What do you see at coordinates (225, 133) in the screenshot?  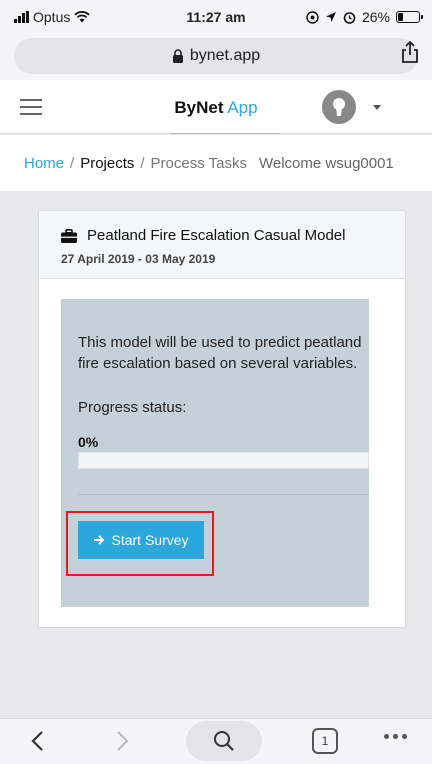 I see `brand-underline` at bounding box center [225, 133].